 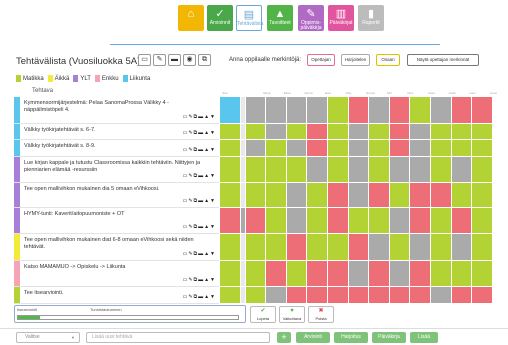 What do you see at coordinates (371, 18) in the screenshot?
I see `nav-bar-chart-button: ▮ Raportit` at bounding box center [371, 18].